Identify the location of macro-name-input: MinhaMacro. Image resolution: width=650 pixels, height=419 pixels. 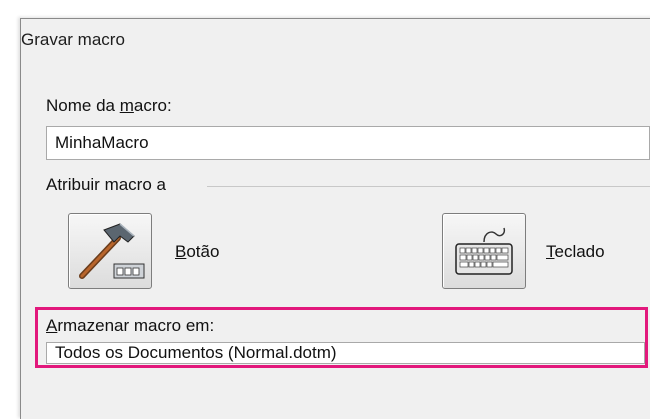
(348, 143).